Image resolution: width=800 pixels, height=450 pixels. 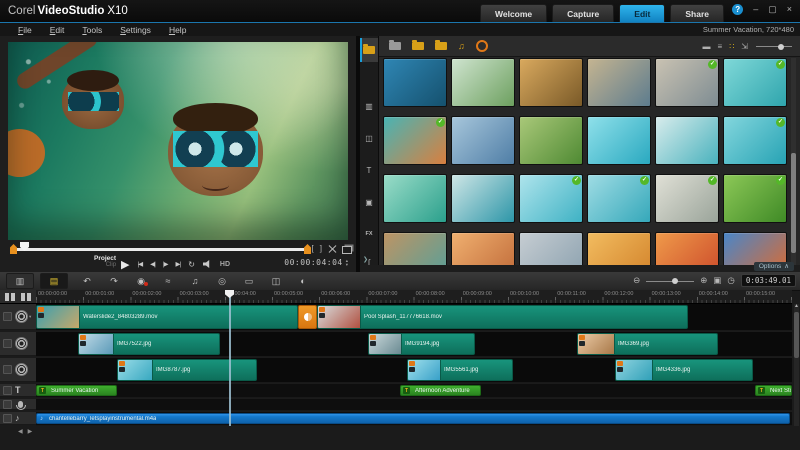 I want to click on timeline-clip: Waterslide2_84803289.mov, so click(x=167, y=317).